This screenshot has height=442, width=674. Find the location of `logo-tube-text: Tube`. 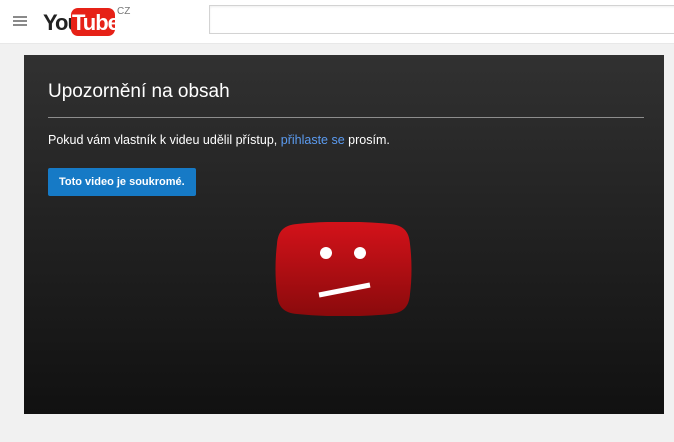

logo-tube-text: Tube is located at coordinates (96, 22).